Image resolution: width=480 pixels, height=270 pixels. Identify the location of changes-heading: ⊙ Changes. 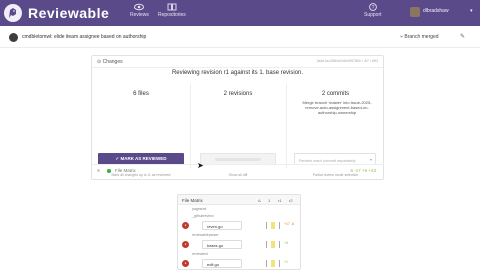
(110, 62).